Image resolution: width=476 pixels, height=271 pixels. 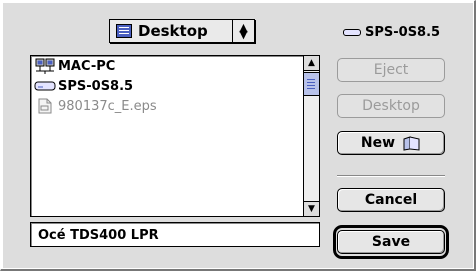 I want to click on vertical-scrollbar: ▲ ▼, so click(x=311, y=136).